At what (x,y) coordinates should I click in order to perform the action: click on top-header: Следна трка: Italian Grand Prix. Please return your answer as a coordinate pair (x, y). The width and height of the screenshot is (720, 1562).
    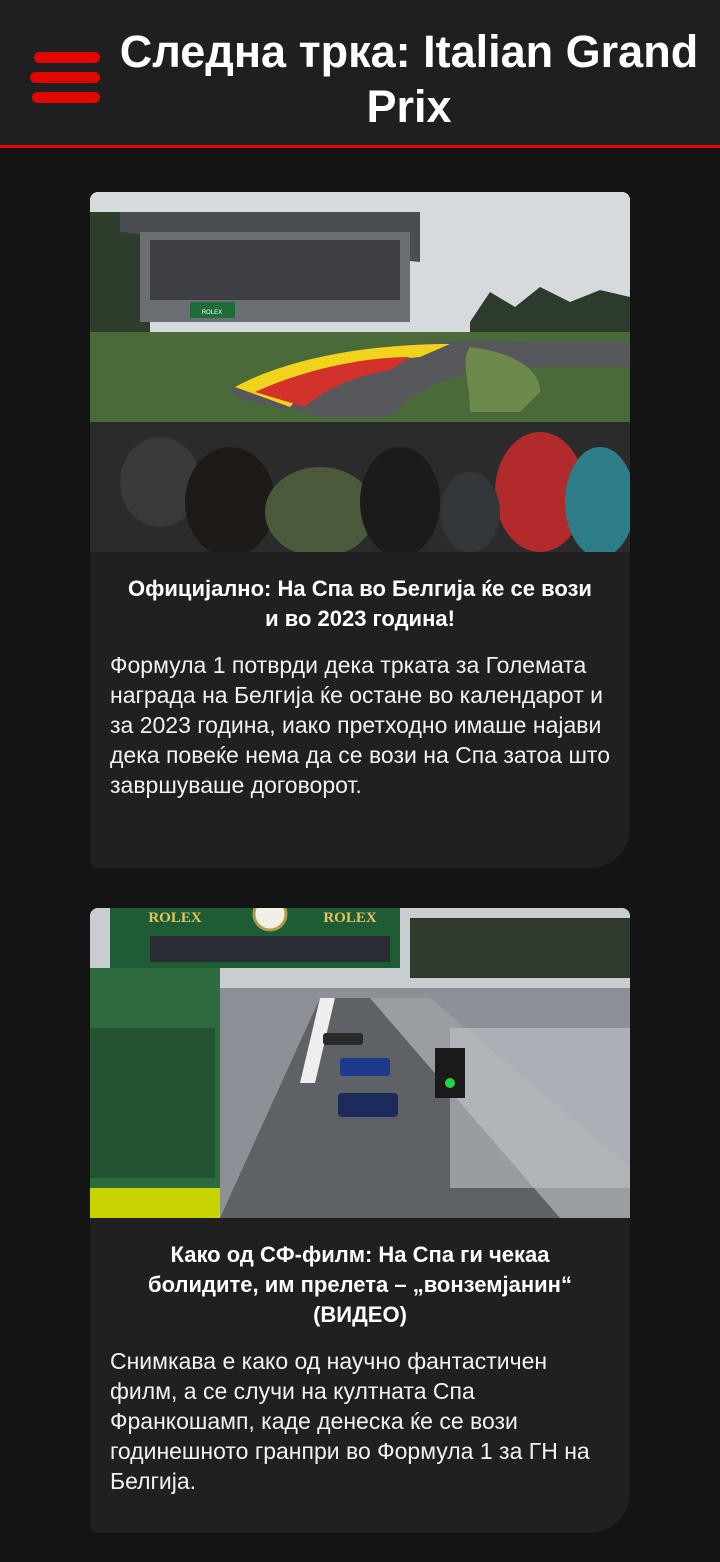
    Looking at the image, I should click on (360, 74).